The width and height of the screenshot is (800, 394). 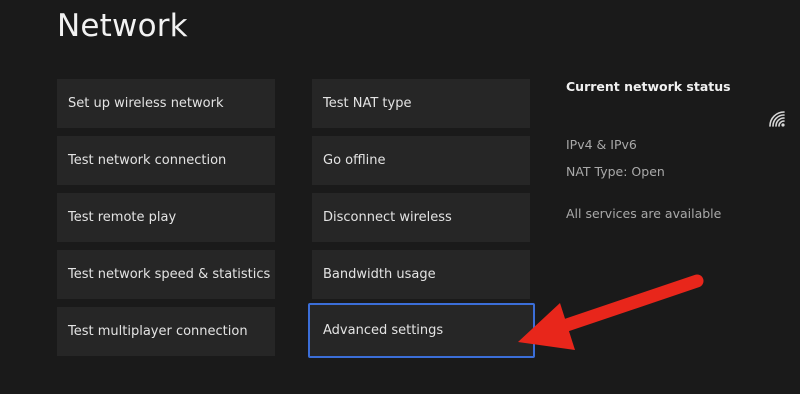 What do you see at coordinates (421, 274) in the screenshot?
I see `menu-item-bandwidth-usage: Bandwidth usage` at bounding box center [421, 274].